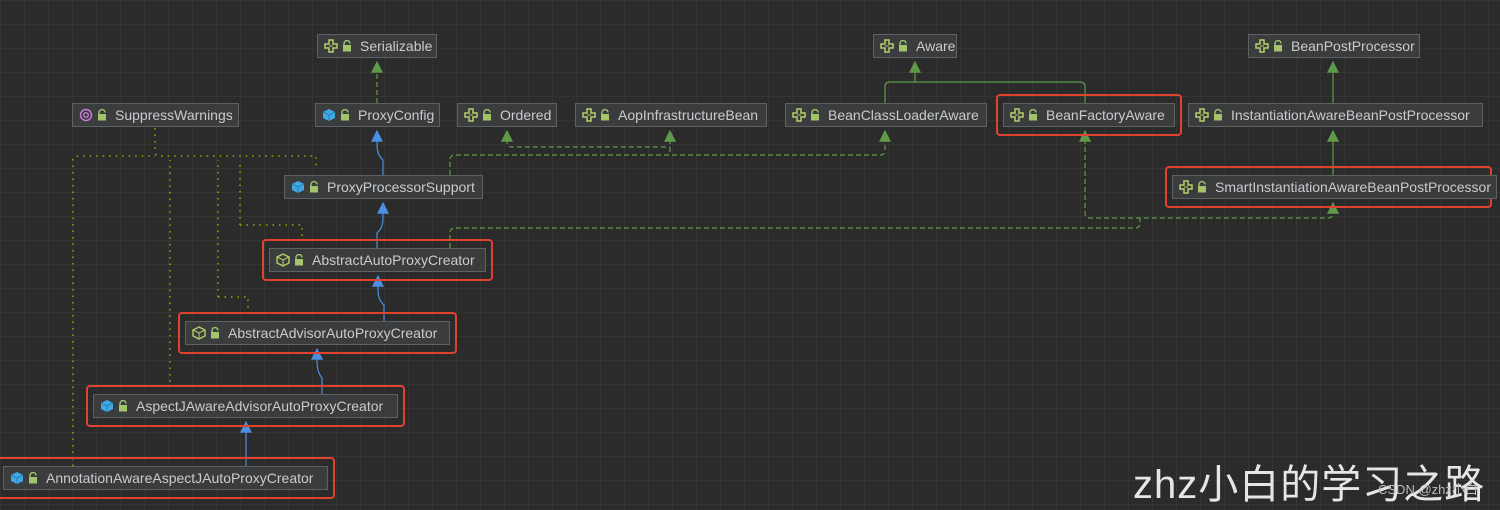 Image resolution: width=1500 pixels, height=510 pixels. I want to click on node-smartinstantiationawarebeanpostprocessor: SmartInstantiationAwareBeanPostProcessor, so click(1334, 187).